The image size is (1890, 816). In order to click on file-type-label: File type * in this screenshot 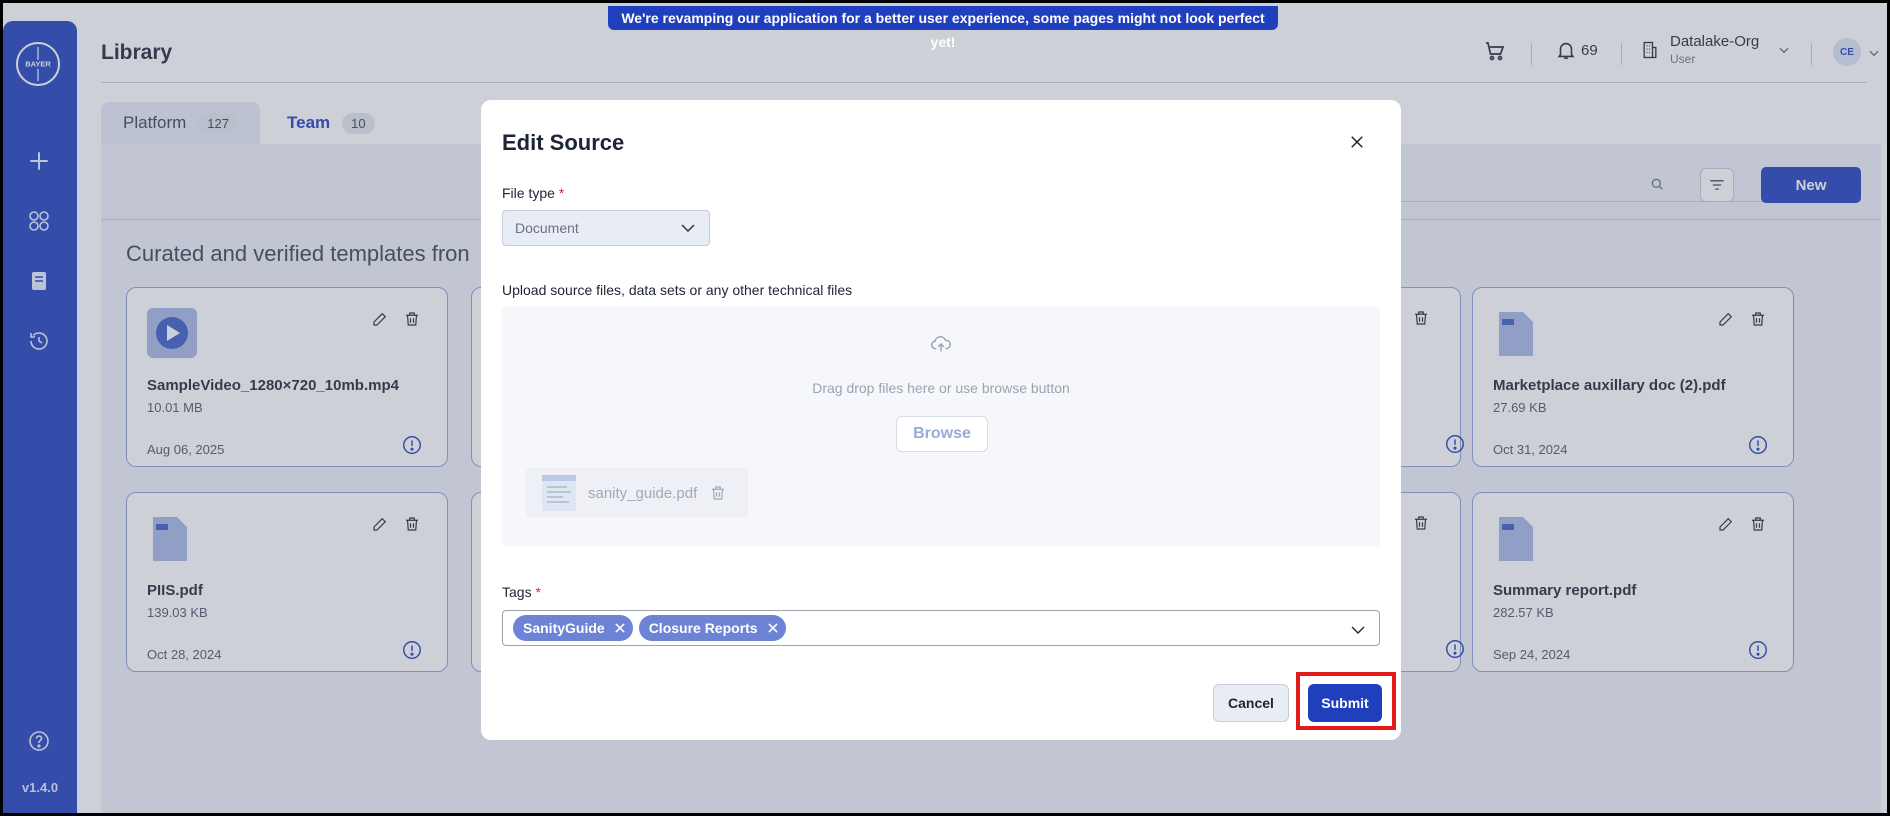, I will do `click(533, 193)`.